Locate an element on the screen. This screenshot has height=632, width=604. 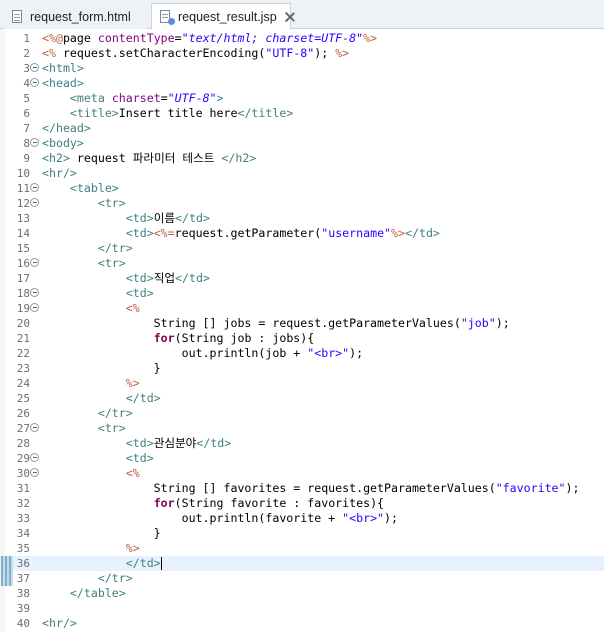
tab-label: request_result.jsp is located at coordinates (227, 16).